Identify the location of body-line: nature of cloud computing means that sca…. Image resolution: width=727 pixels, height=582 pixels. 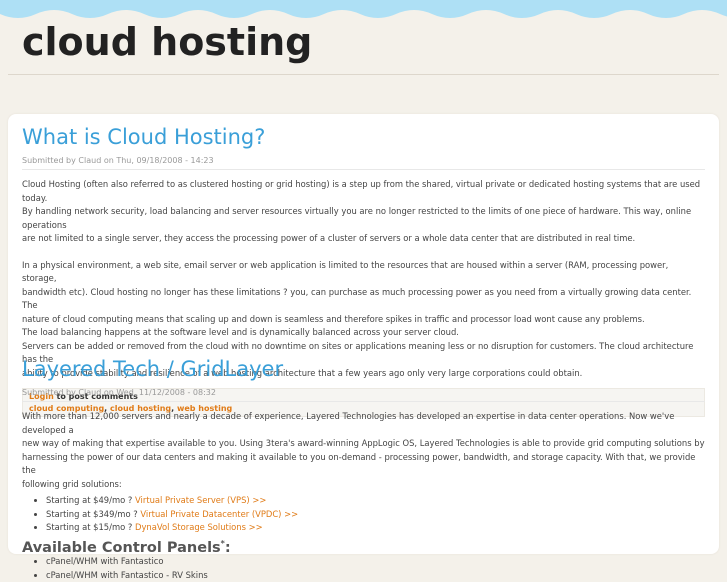
(333, 318).